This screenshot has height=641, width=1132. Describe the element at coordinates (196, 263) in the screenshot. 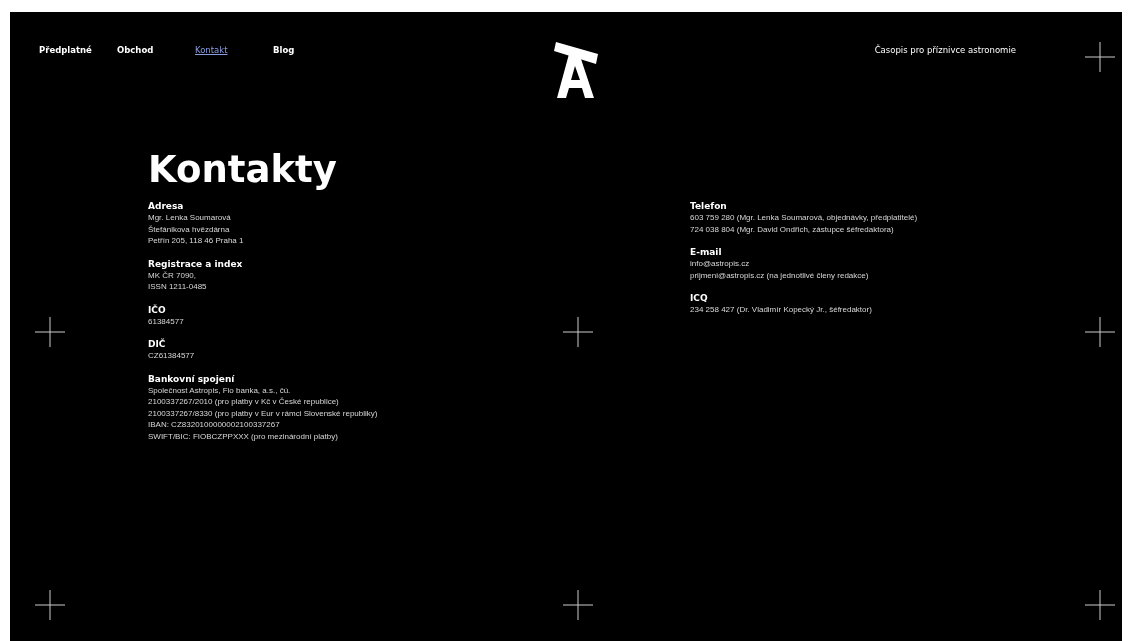

I see `section-heading: Registrace a index` at that location.